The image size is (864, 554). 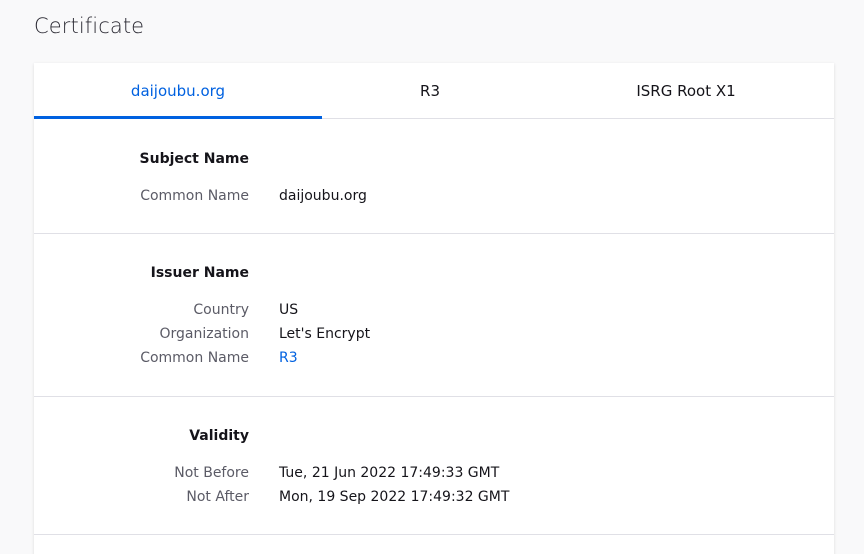 I want to click on section-title-subject-name: Subject Name, so click(x=194, y=159).